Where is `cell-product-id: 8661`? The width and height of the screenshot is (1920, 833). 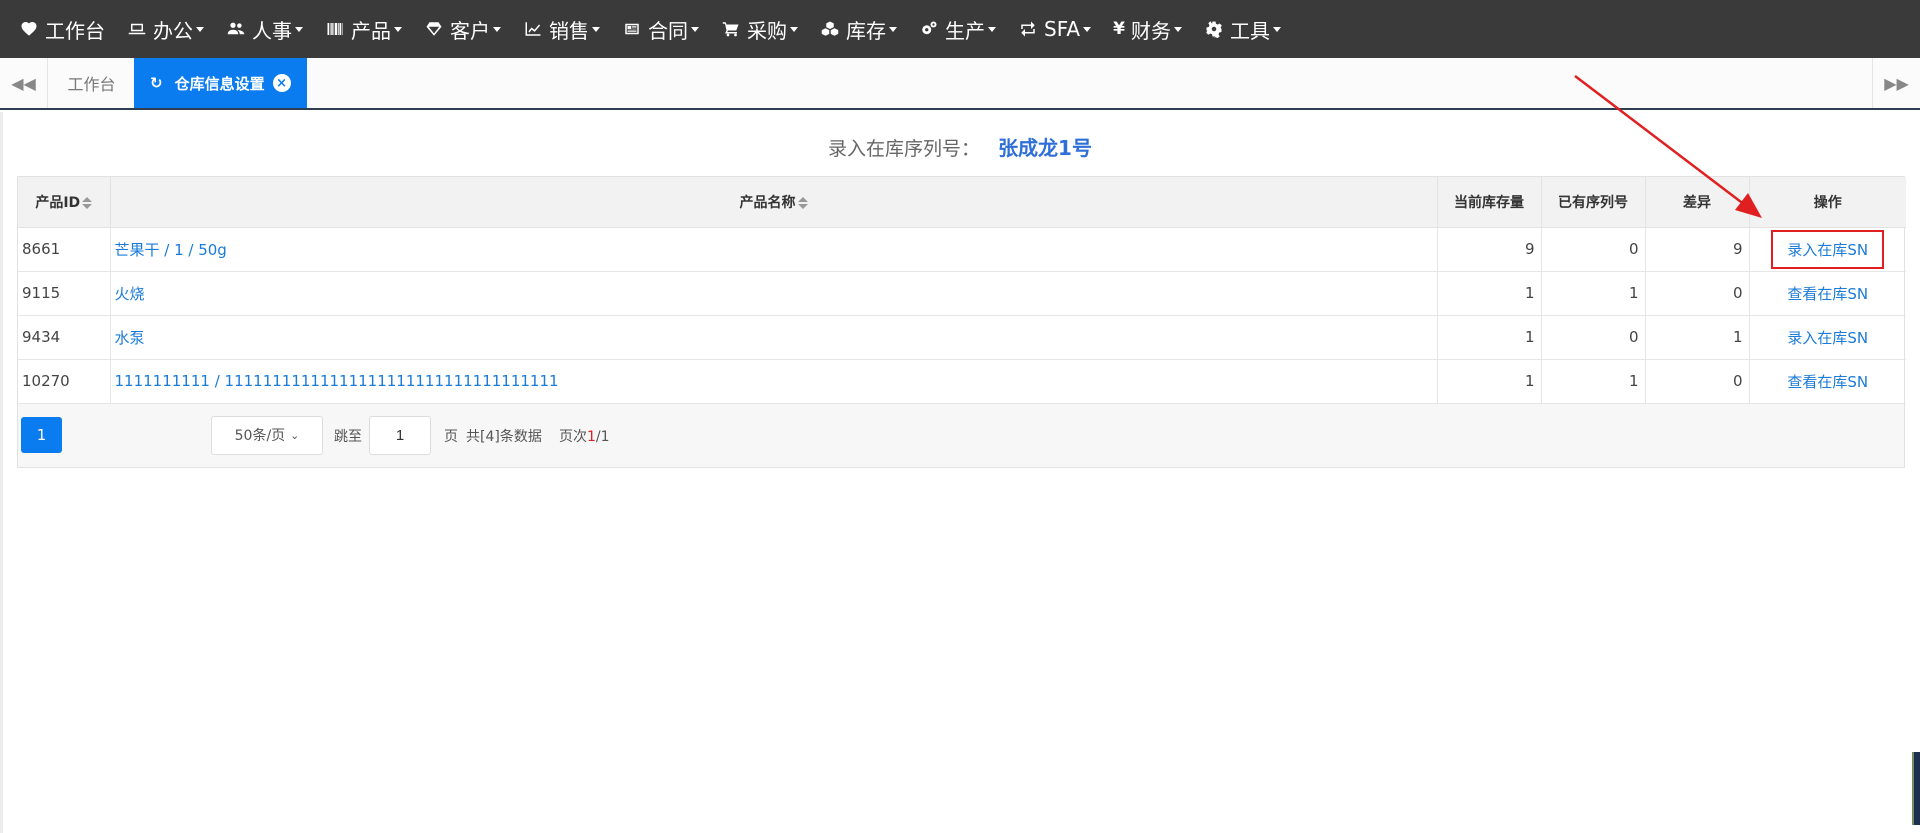 cell-product-id: 8661 is located at coordinates (64, 249).